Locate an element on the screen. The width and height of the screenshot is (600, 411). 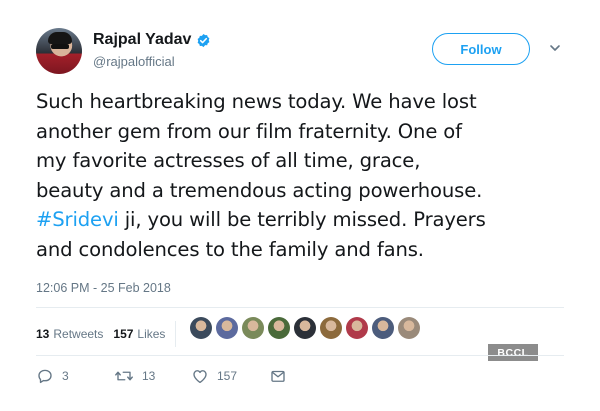
watermark: BCCL is located at coordinates (513, 352).